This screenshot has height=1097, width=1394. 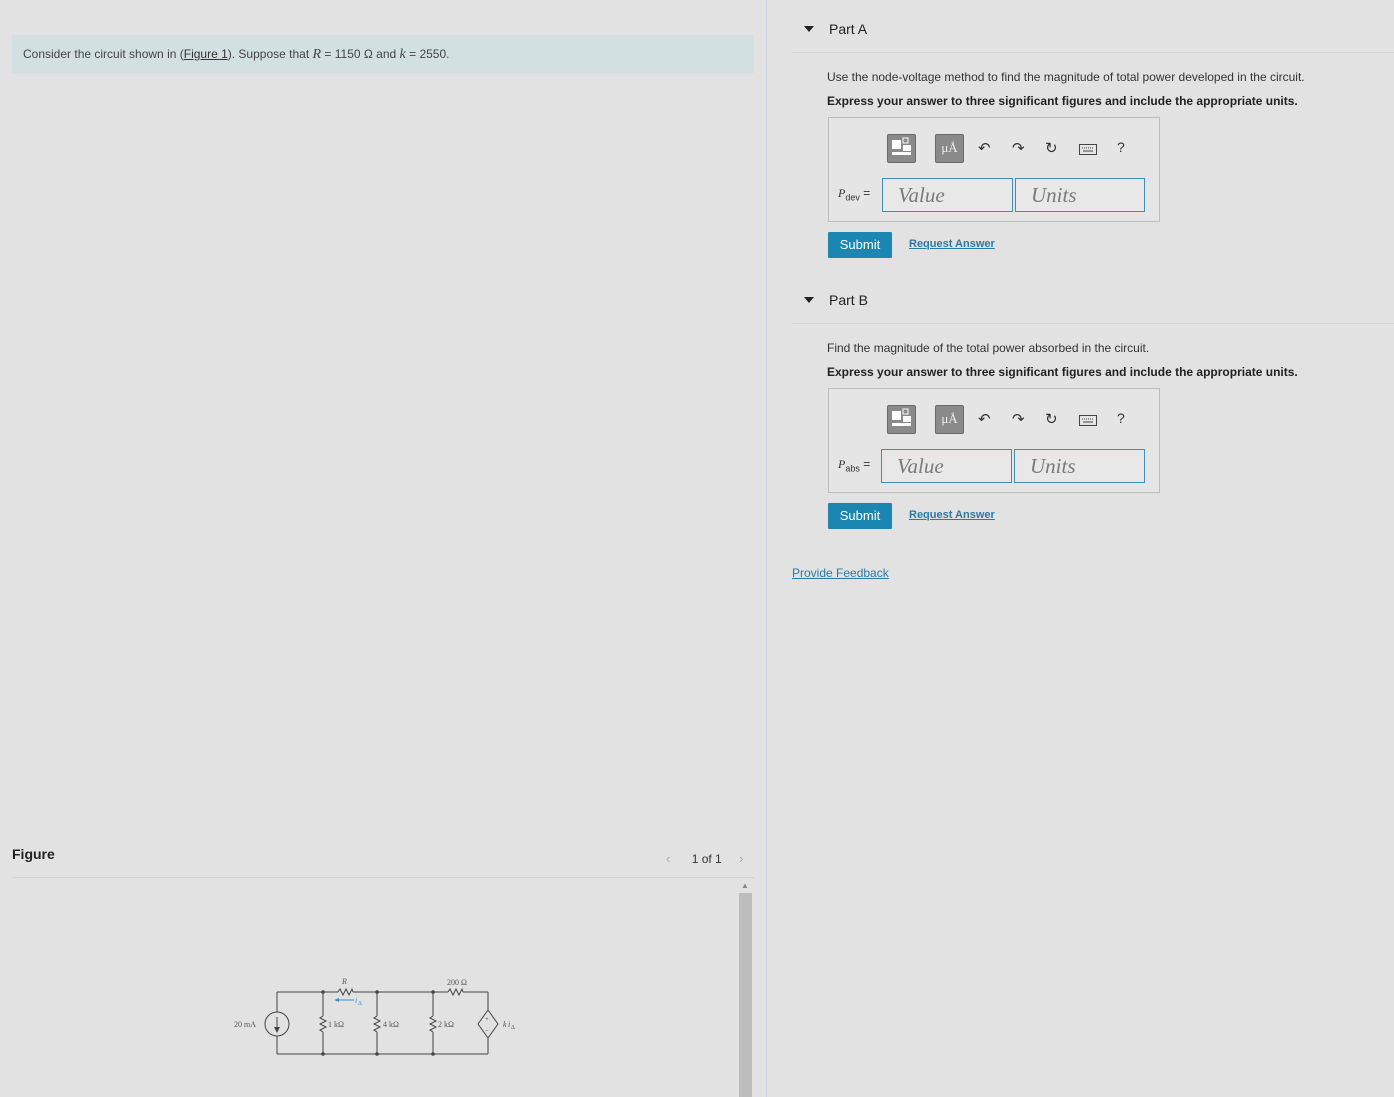 What do you see at coordinates (383, 877) in the screenshot?
I see `figure-divider` at bounding box center [383, 877].